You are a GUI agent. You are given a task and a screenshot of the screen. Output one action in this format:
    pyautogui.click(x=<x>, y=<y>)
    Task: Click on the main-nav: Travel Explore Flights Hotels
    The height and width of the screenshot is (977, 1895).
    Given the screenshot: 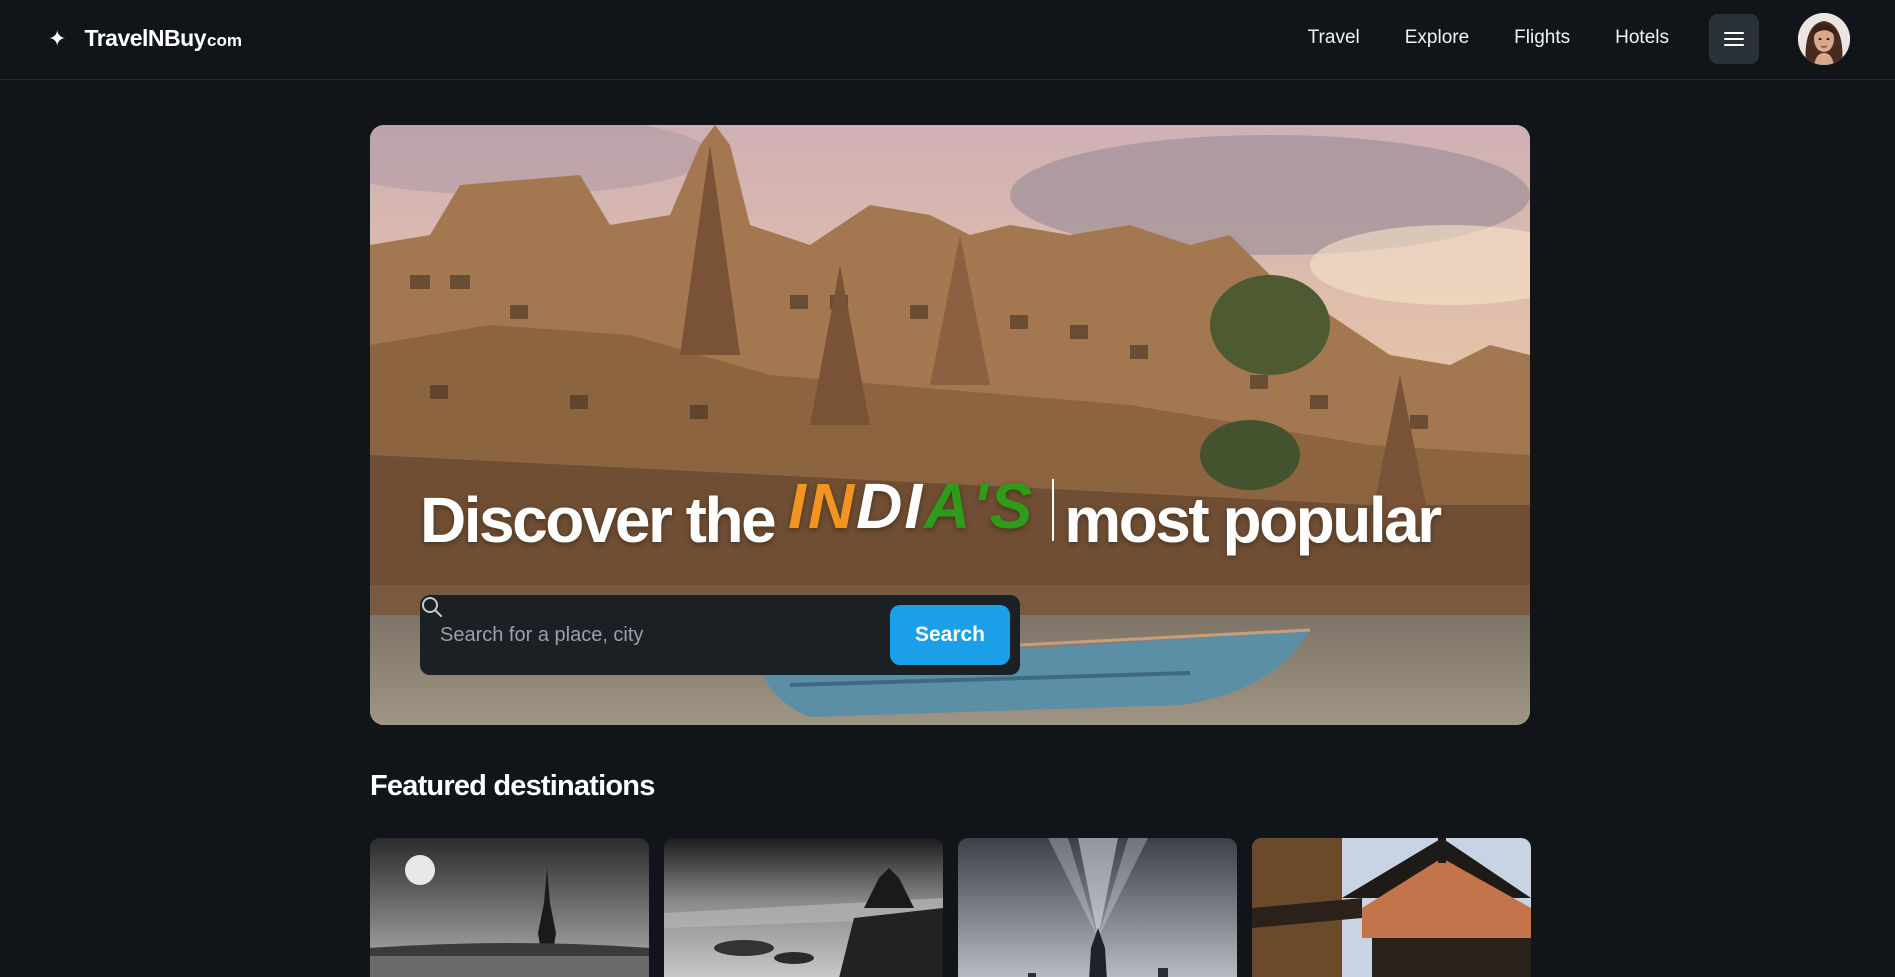 What is the action you would take?
    pyautogui.click(x=1488, y=38)
    